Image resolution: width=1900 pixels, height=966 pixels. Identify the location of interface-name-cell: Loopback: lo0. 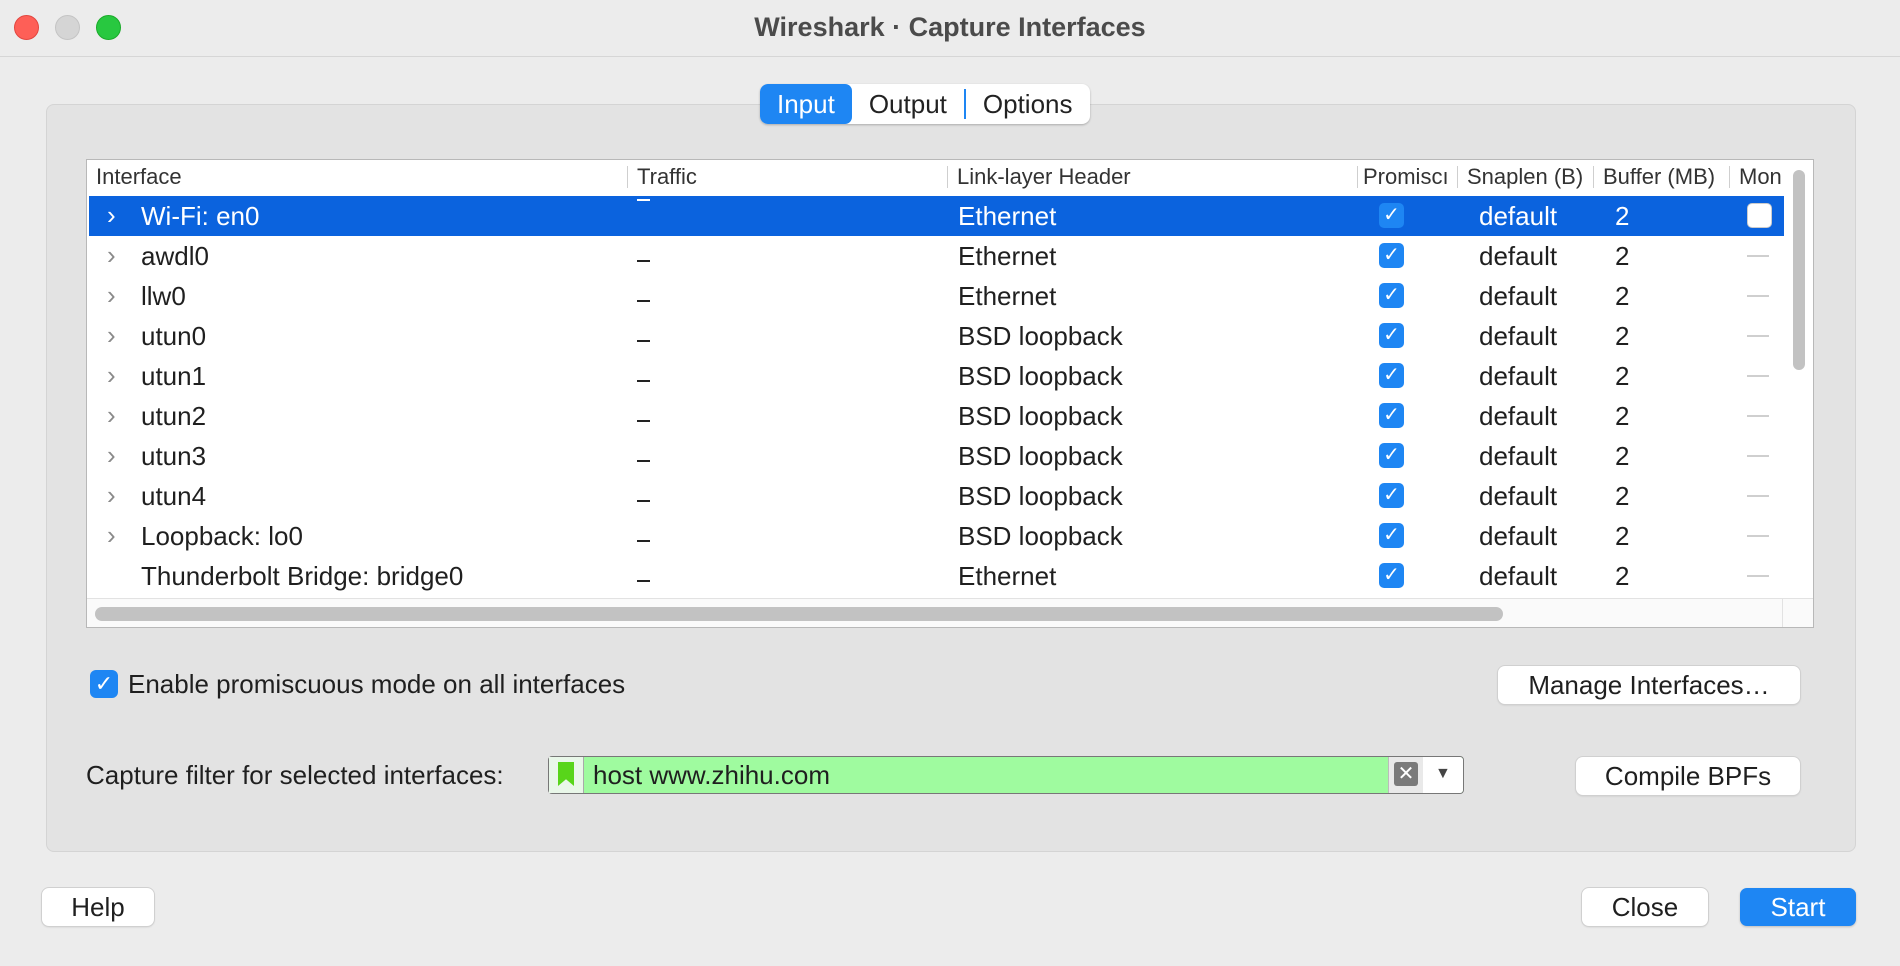
(222, 536).